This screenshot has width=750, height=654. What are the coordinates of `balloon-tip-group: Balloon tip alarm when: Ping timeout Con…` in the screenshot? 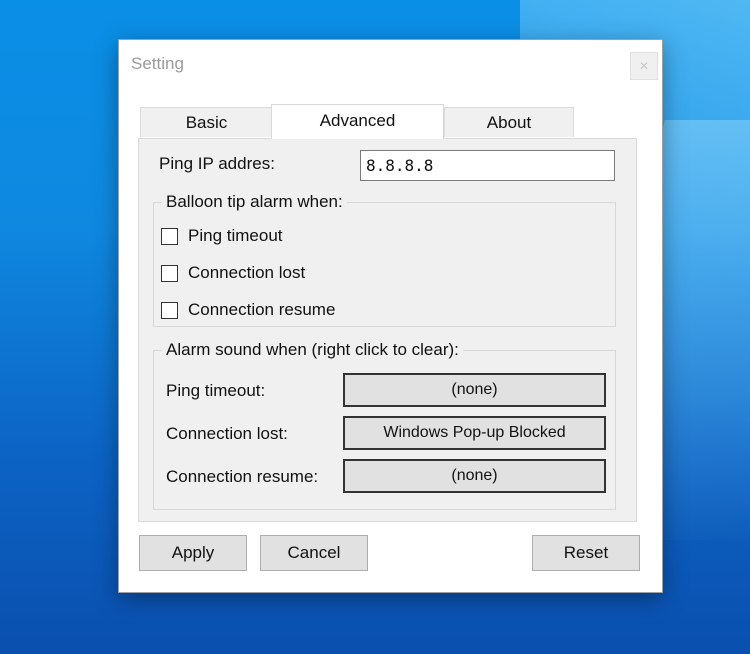 It's located at (384, 259).